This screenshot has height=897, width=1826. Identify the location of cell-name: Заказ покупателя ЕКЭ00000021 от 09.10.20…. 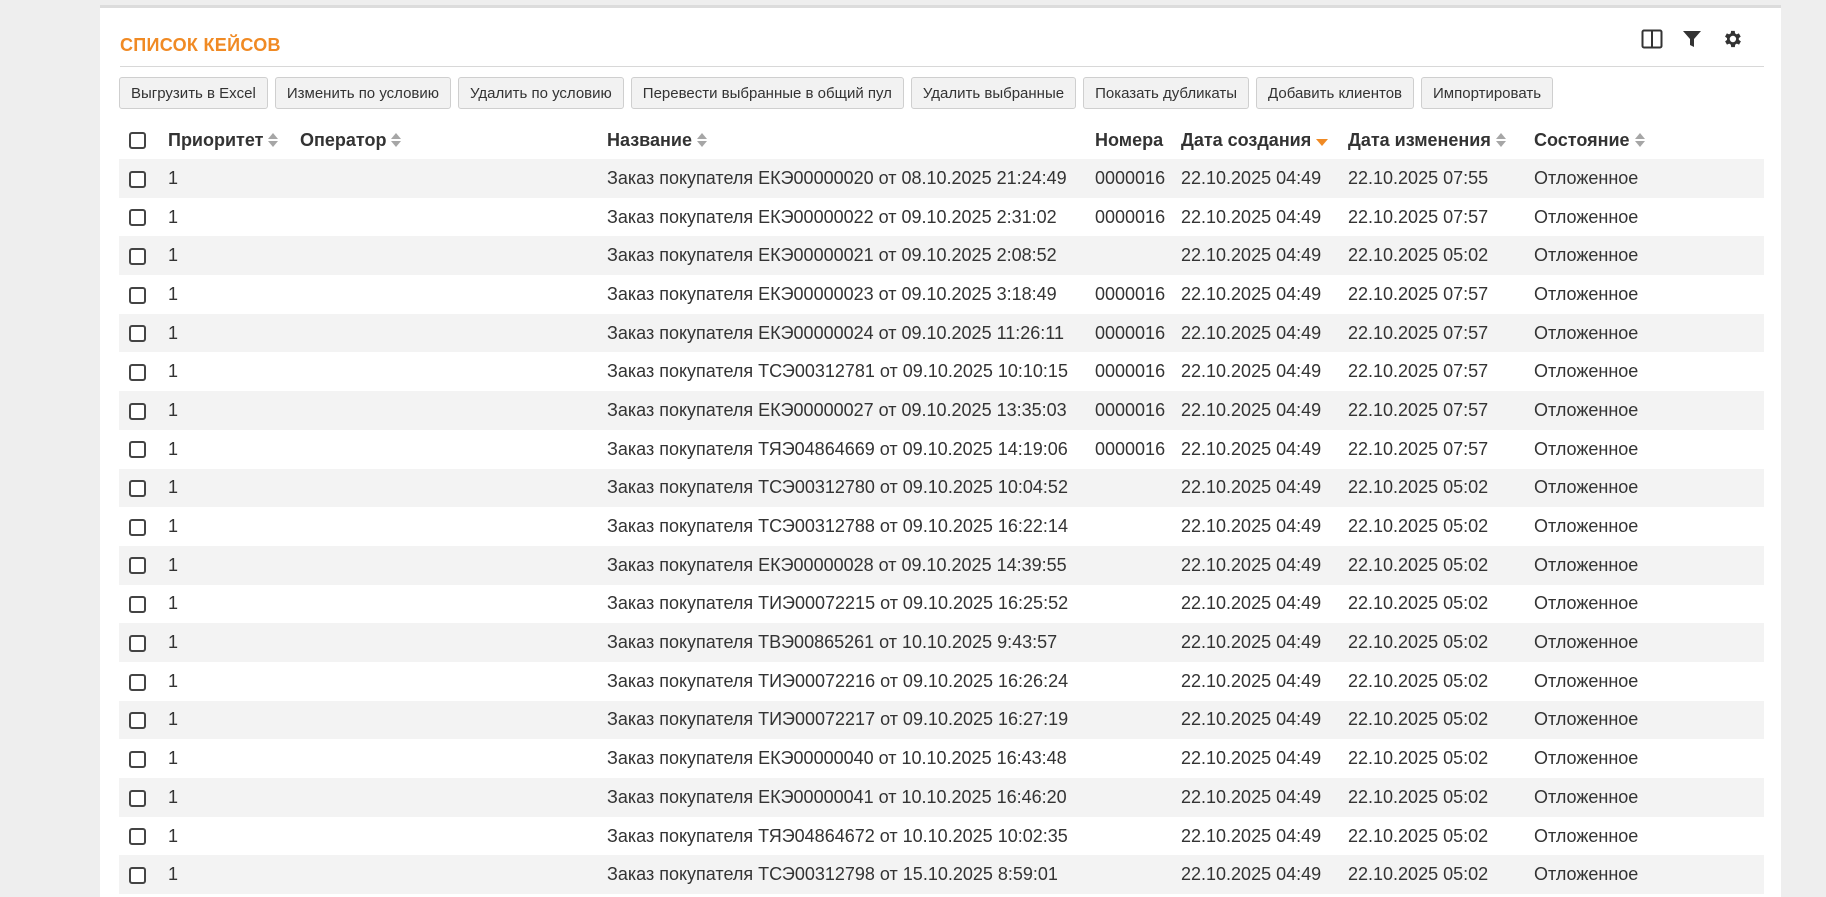
(851, 255).